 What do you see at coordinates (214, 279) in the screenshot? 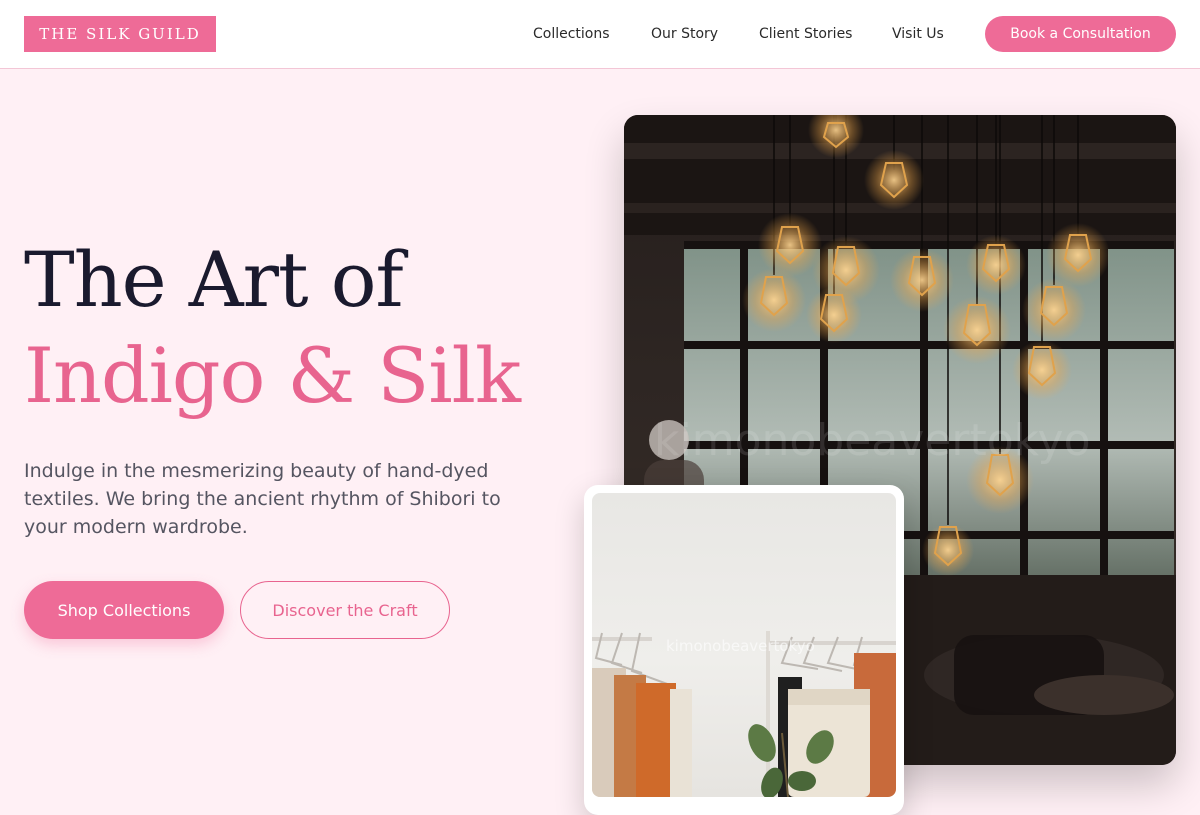
I see `hero-title-line1: The Art of` at bounding box center [214, 279].